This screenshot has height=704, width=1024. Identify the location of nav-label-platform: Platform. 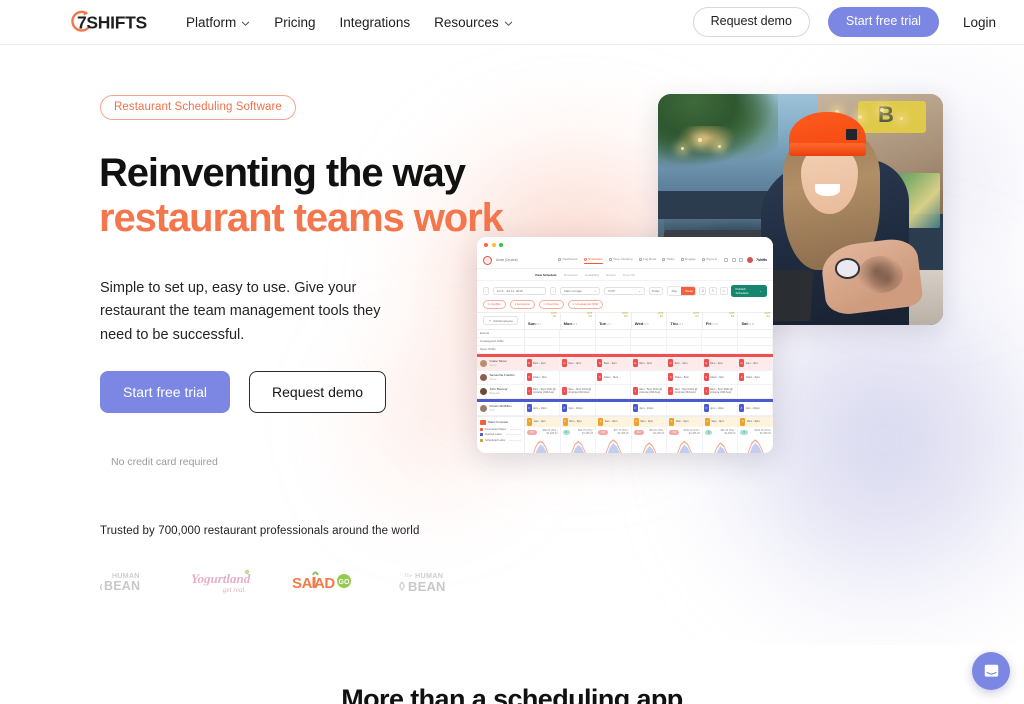
(211, 22).